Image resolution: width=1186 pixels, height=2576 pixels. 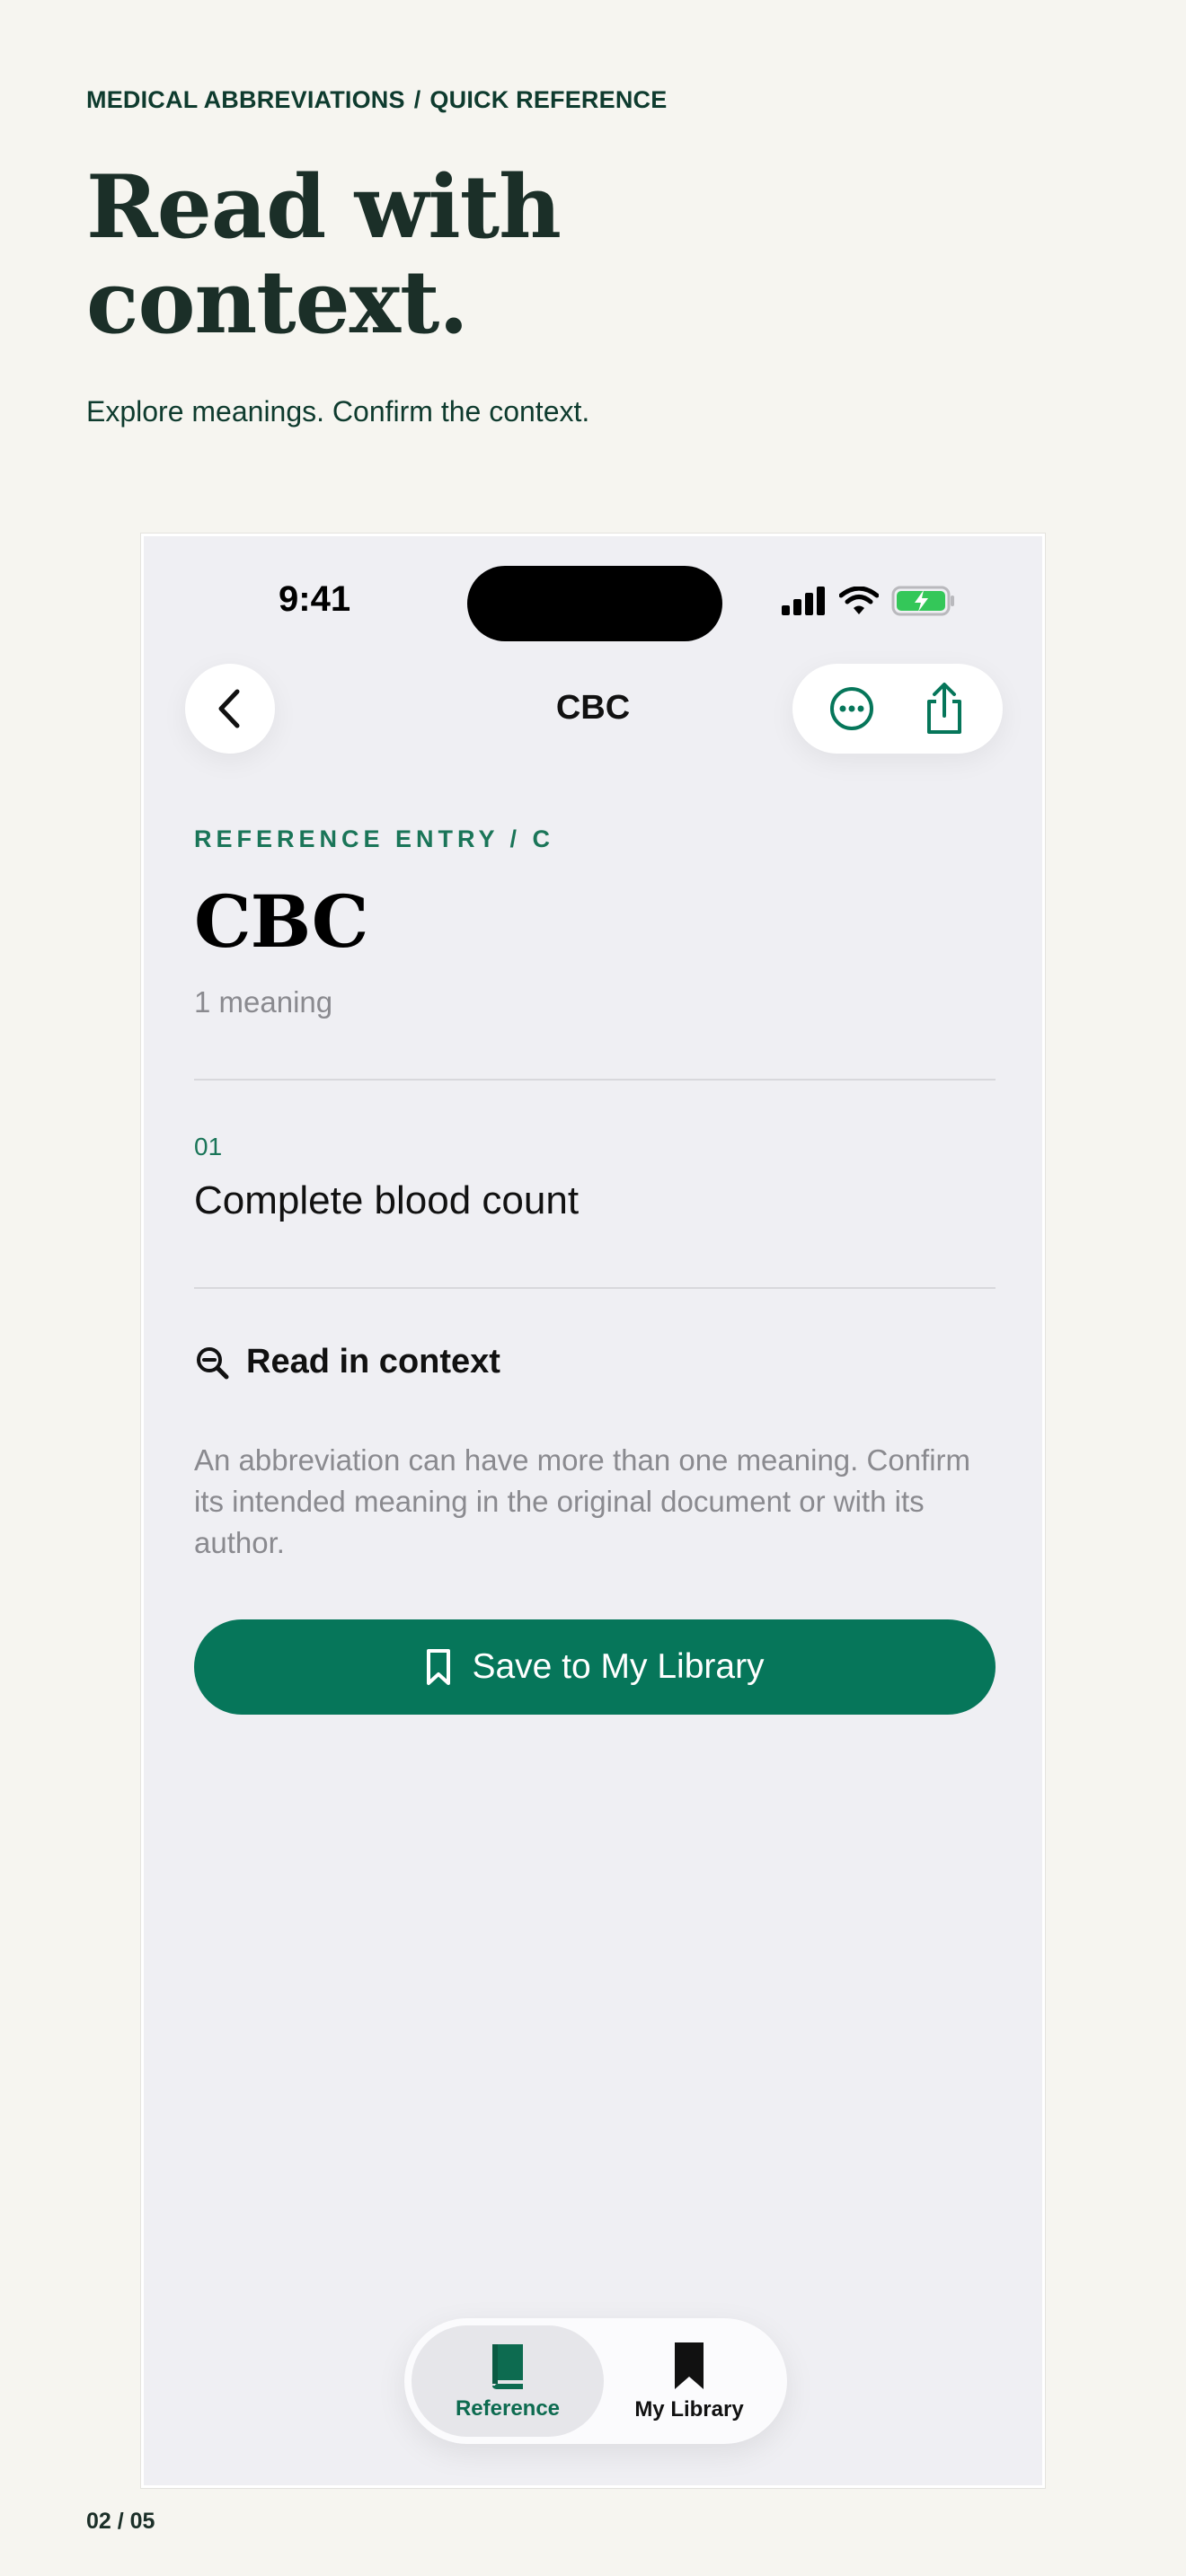 I want to click on status-icons, so click(x=869, y=601).